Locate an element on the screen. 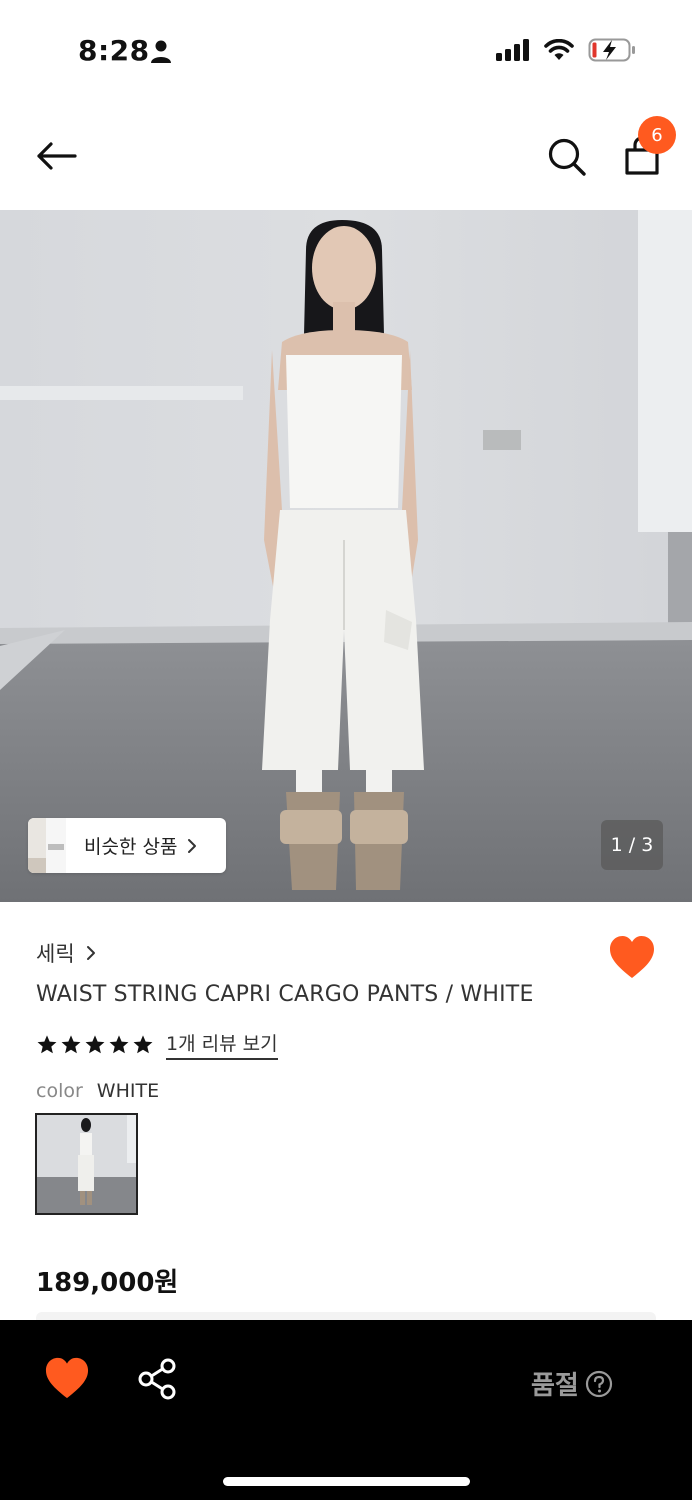 Image resolution: width=692 pixels, height=1500 pixels. brand-name: 세릭 is located at coordinates (55, 954).